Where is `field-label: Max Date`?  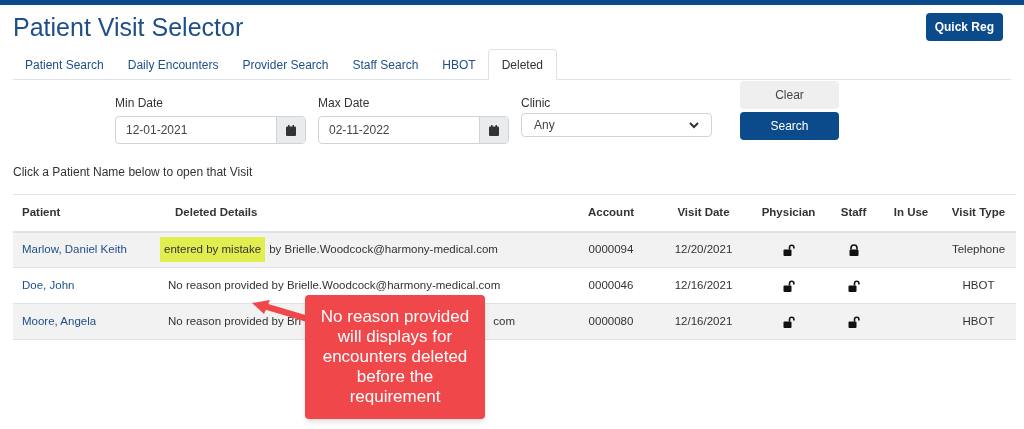 field-label: Max Date is located at coordinates (344, 103).